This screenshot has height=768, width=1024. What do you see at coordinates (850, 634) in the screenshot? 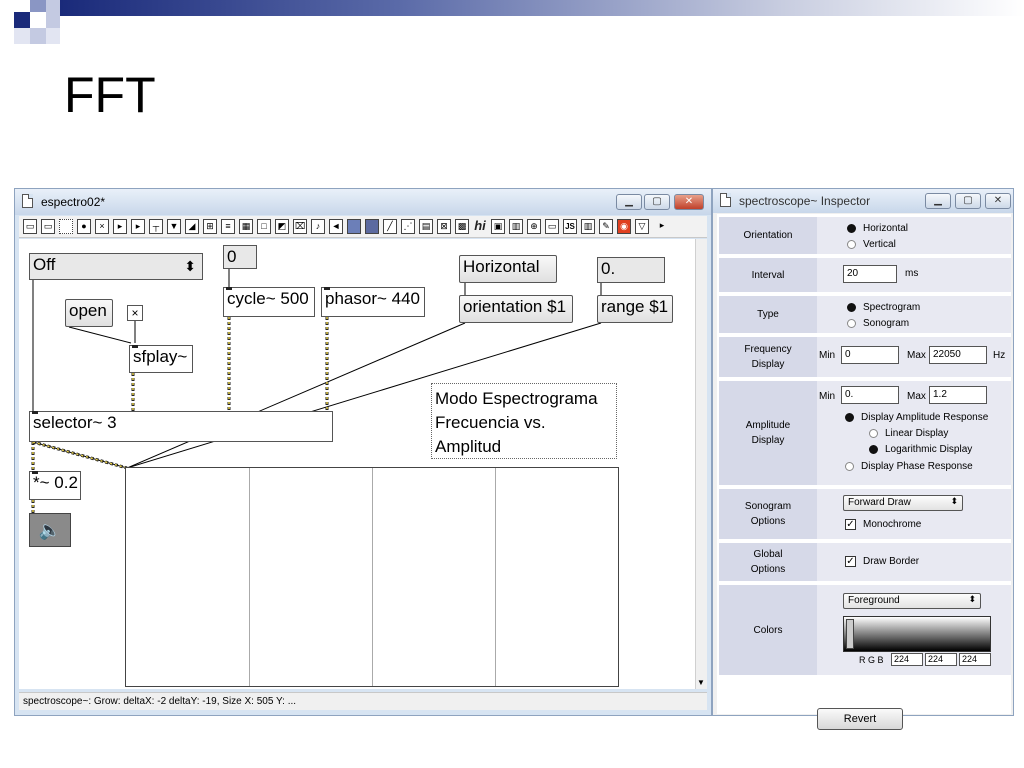
I see `color-slider-handle` at bounding box center [850, 634].